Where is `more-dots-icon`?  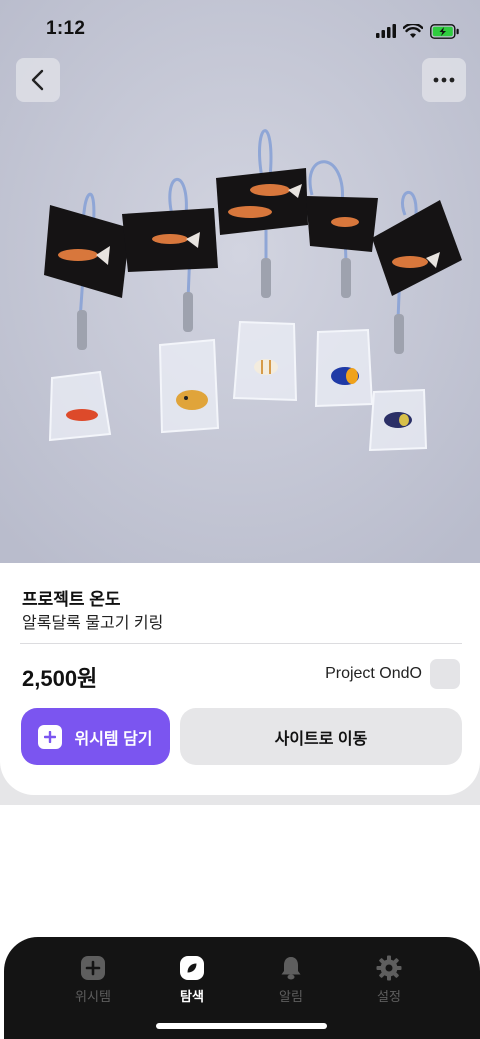 more-dots-icon is located at coordinates (444, 80).